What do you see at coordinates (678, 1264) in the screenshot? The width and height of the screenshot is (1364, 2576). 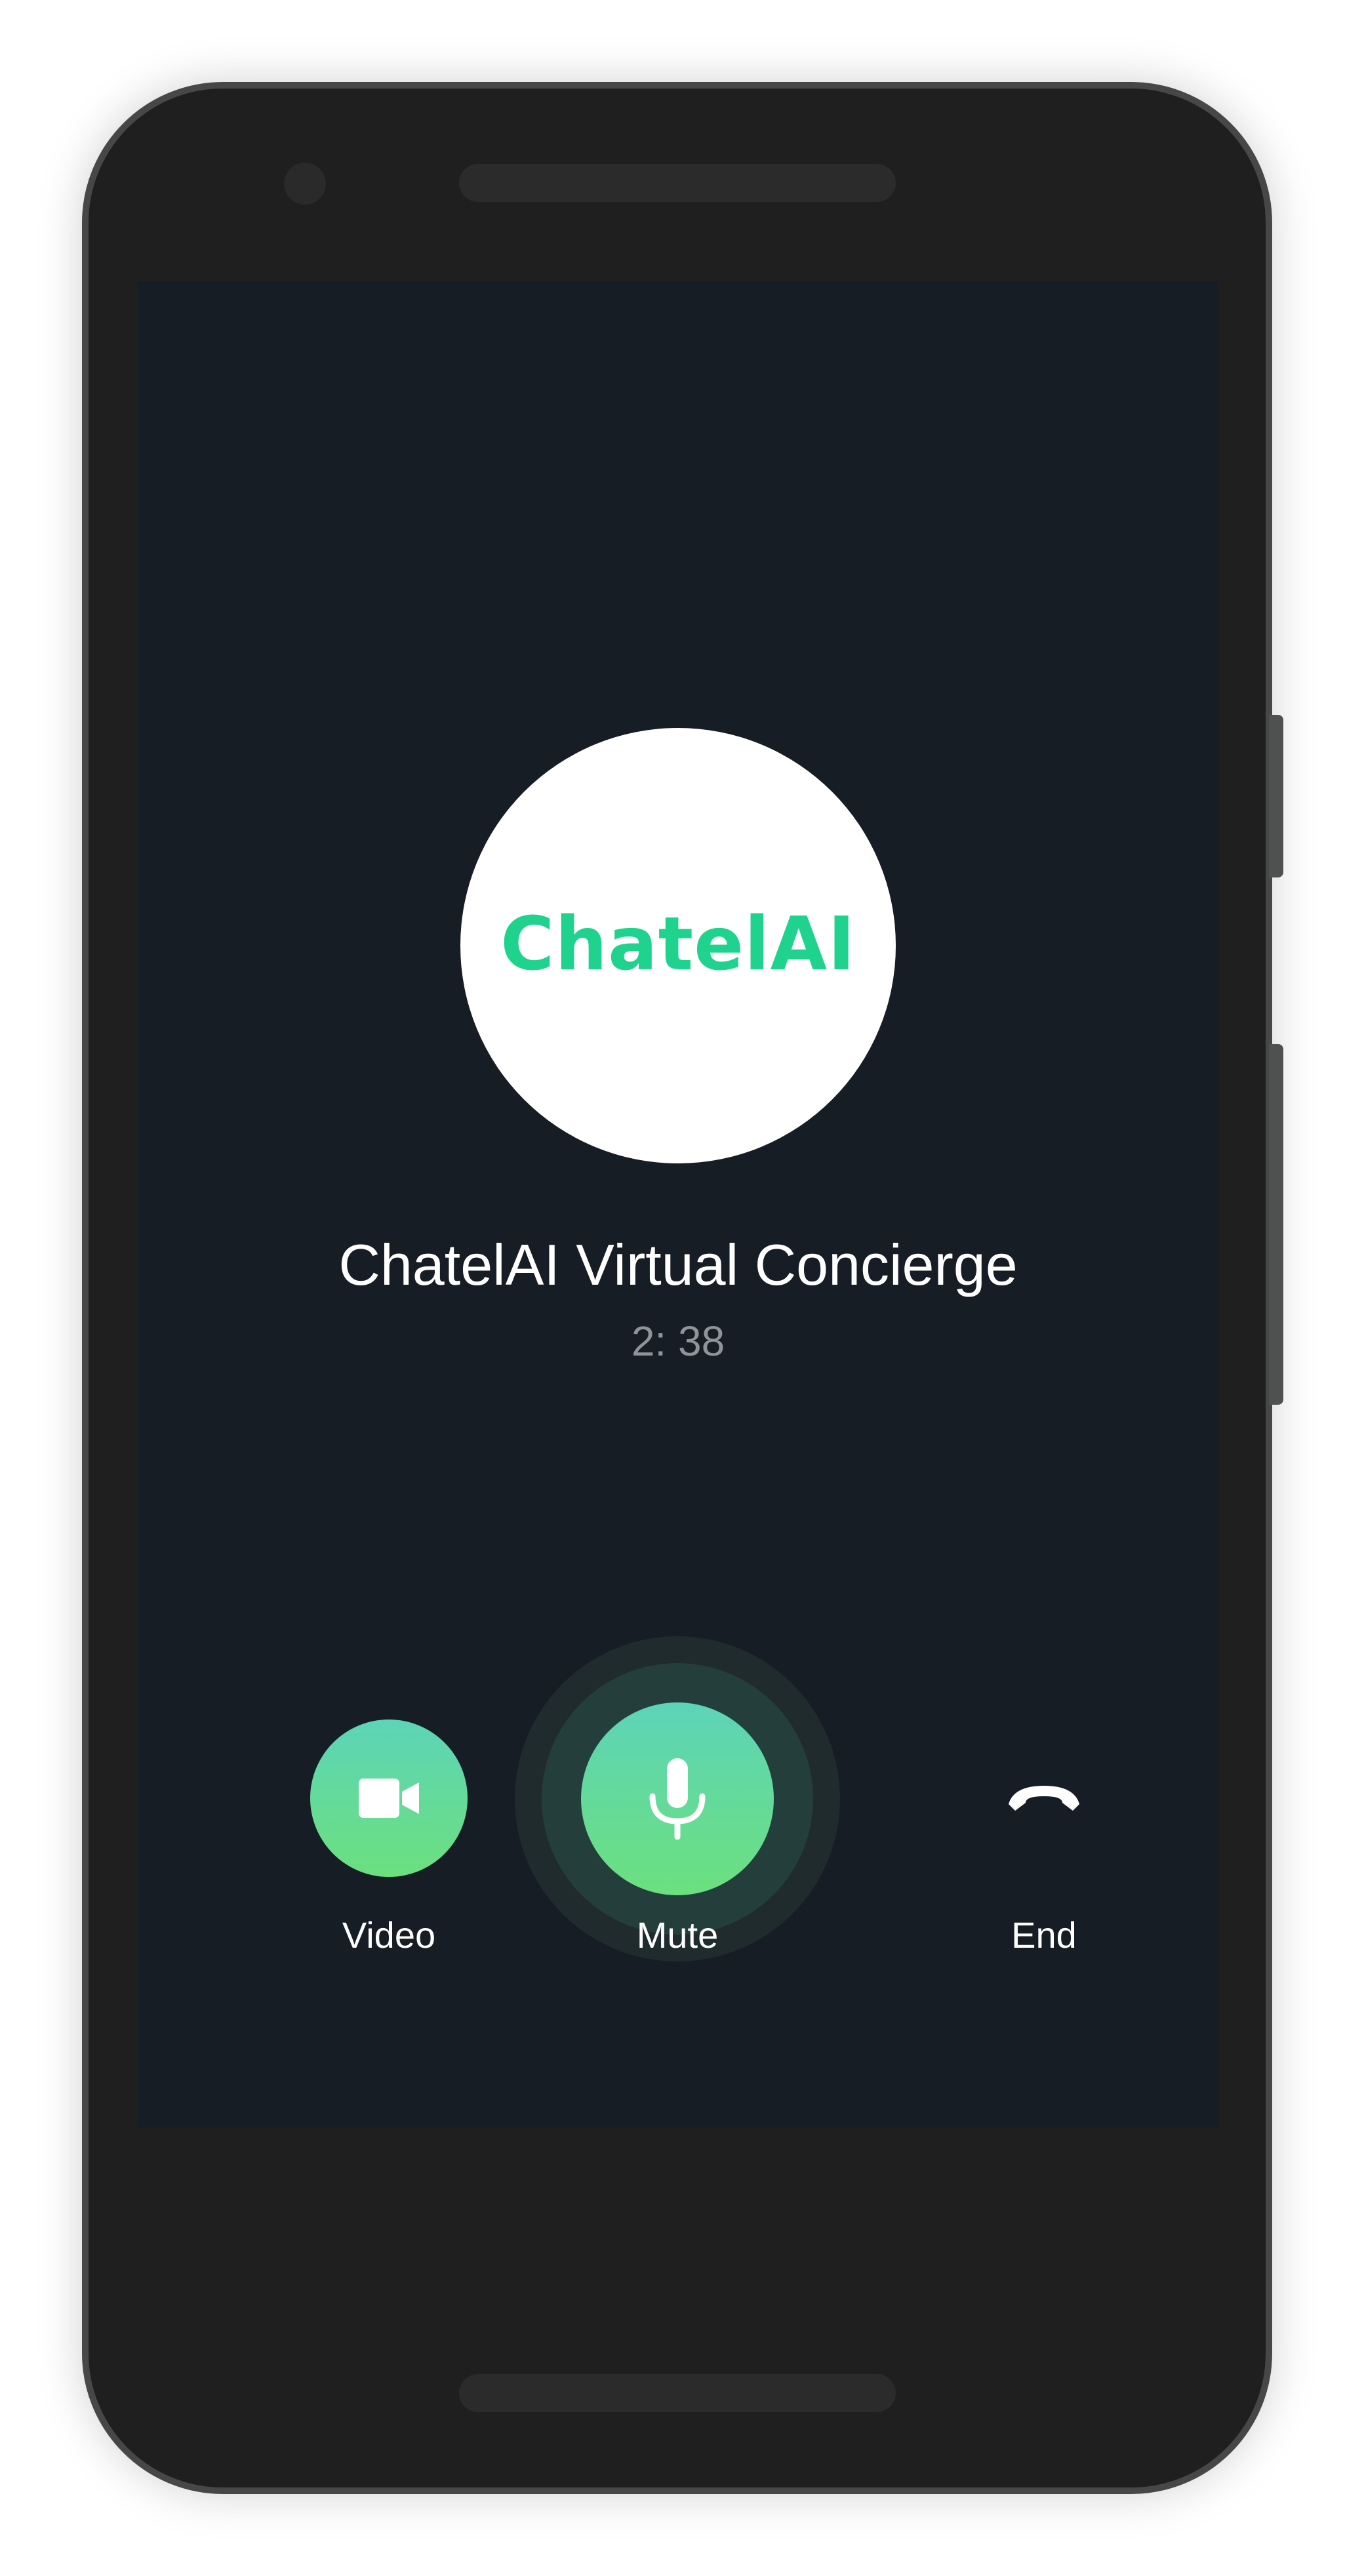 I see `caller-name: ChatelAI Virtual Concierge` at bounding box center [678, 1264].